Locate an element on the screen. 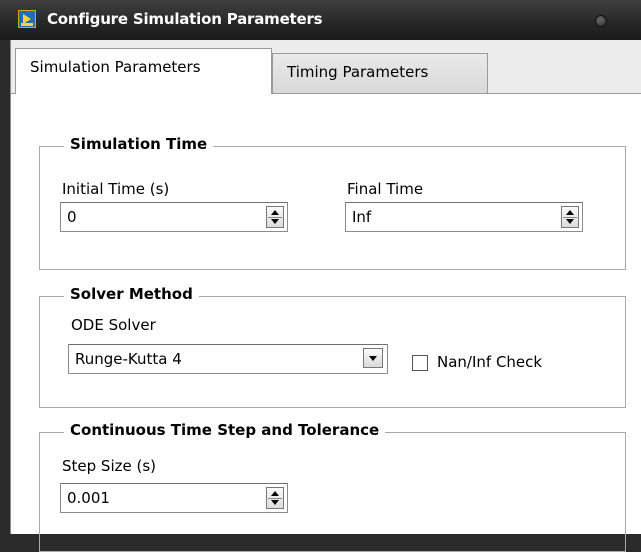 The image size is (641, 552). final-time-label: Final Time is located at coordinates (385, 189).